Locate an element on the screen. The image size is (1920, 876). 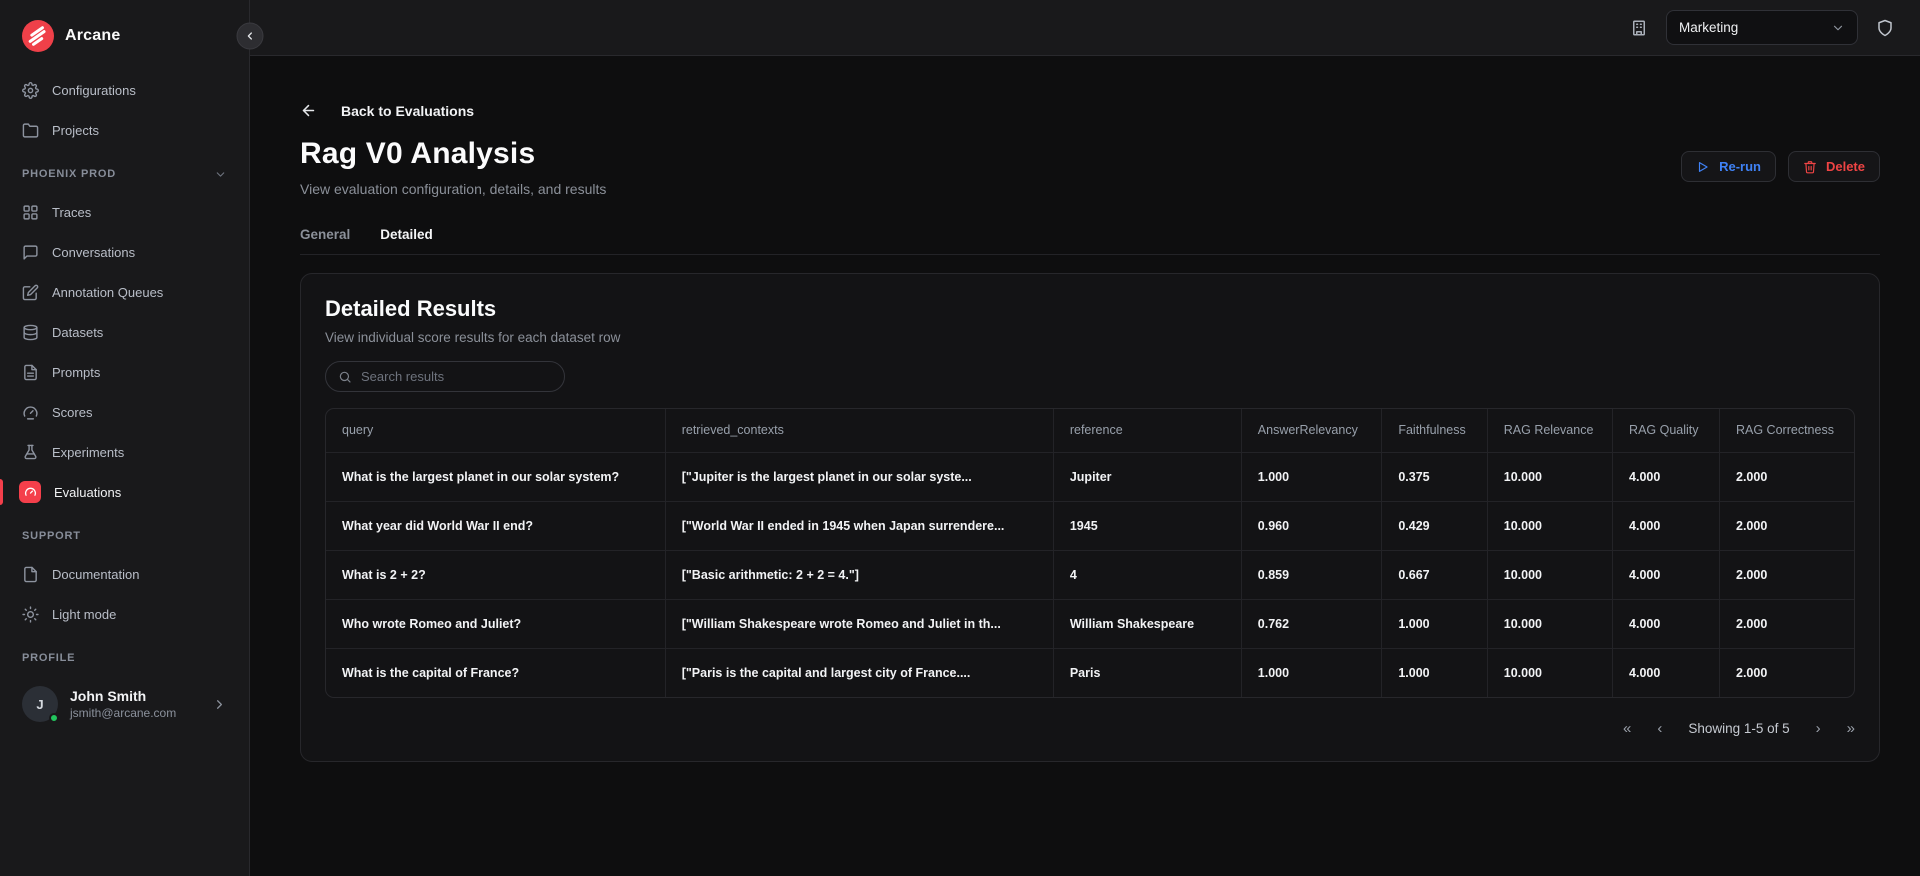
profile-email: jsmith@arcane.com is located at coordinates (123, 713).